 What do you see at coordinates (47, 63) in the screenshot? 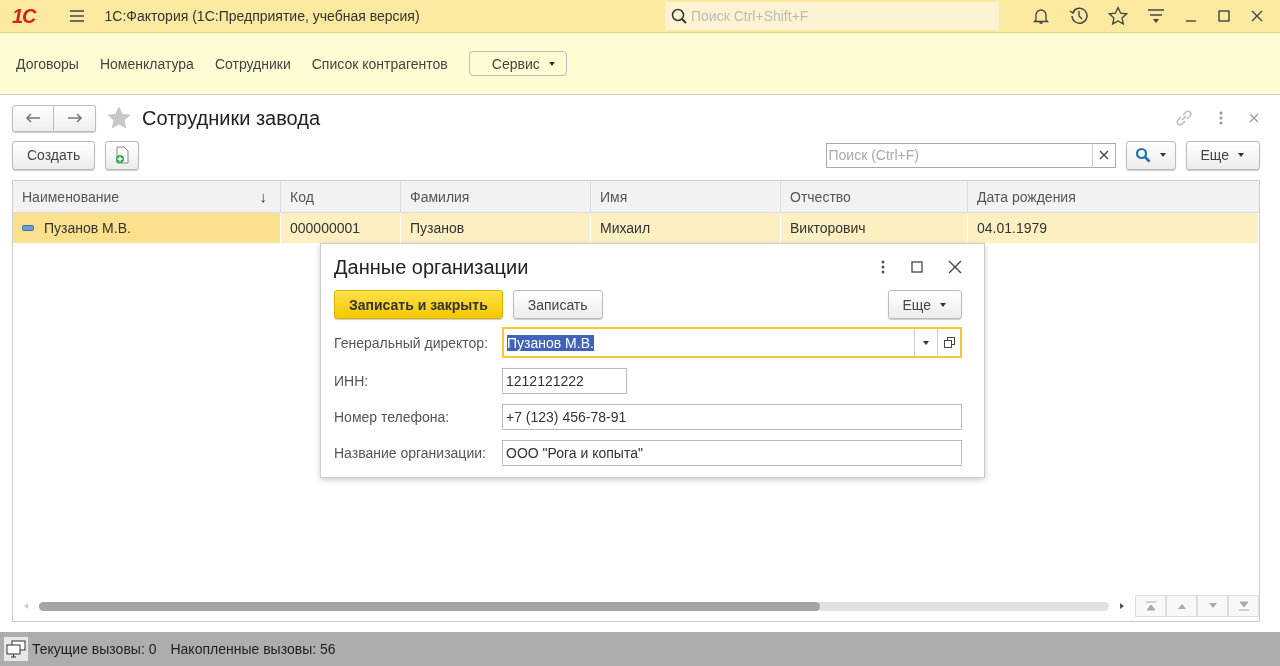
I see `section-link: Договоры` at bounding box center [47, 63].